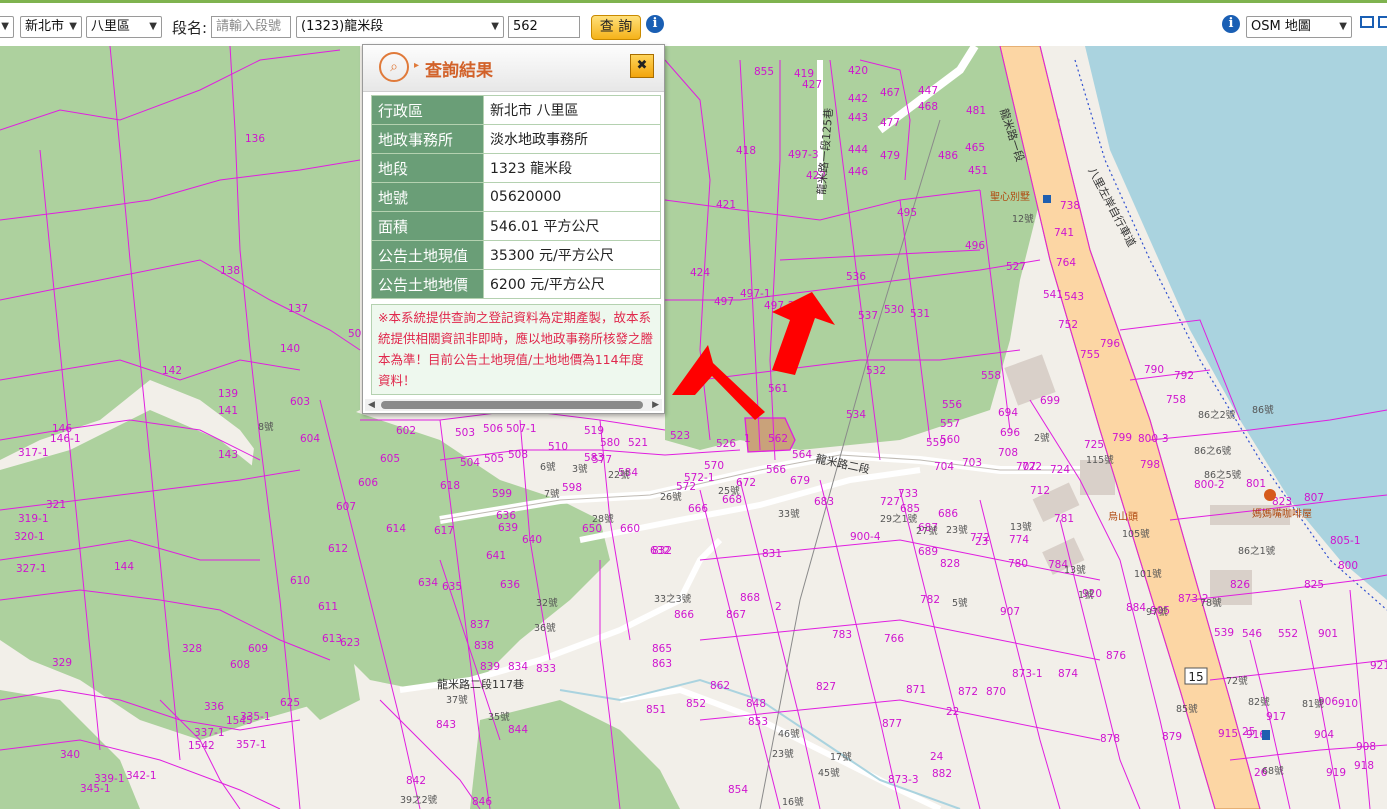 The width and height of the screenshot is (1387, 809). What do you see at coordinates (1299, 27) in the screenshot?
I see `map-type-select: OSM 地圖 ▼` at bounding box center [1299, 27].